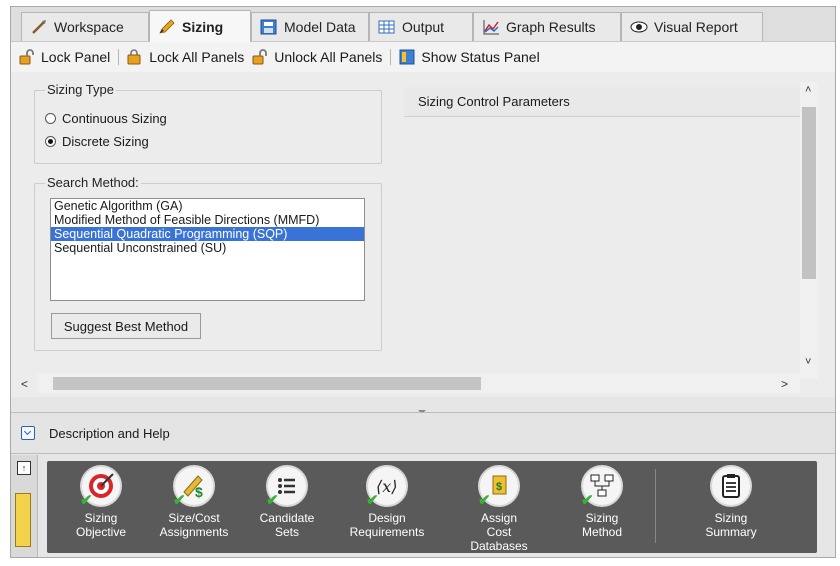 Image resolution: width=840 pixels, height=566 pixels. I want to click on description-help-label: Description and Help, so click(109, 433).